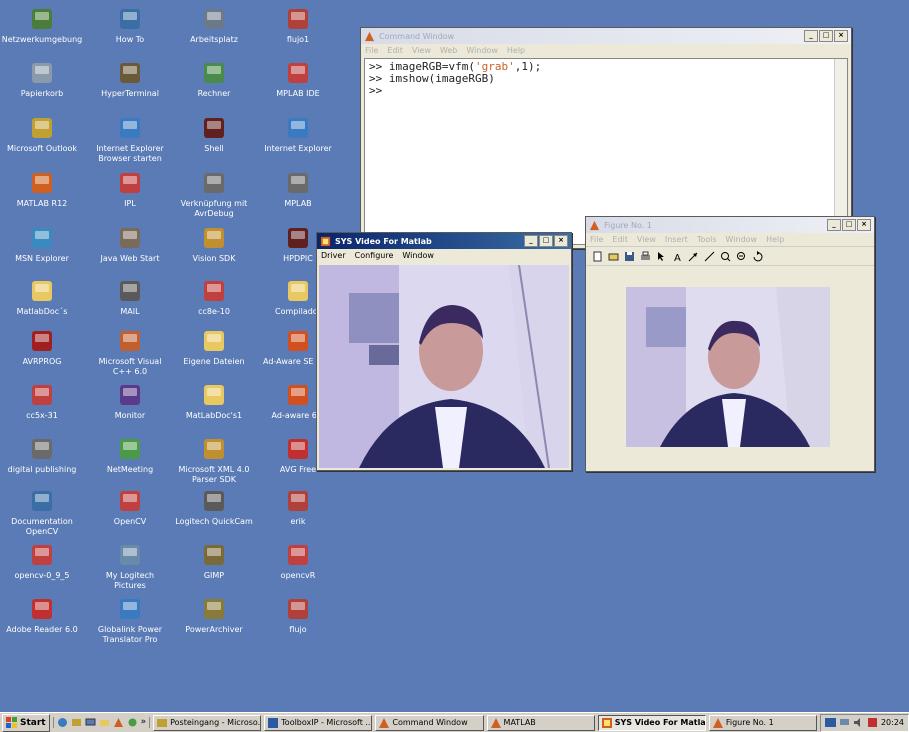  Describe the element at coordinates (651, 722) in the screenshot. I see `taskbar-item-sys-video: SYS Video For Matlab` at that location.